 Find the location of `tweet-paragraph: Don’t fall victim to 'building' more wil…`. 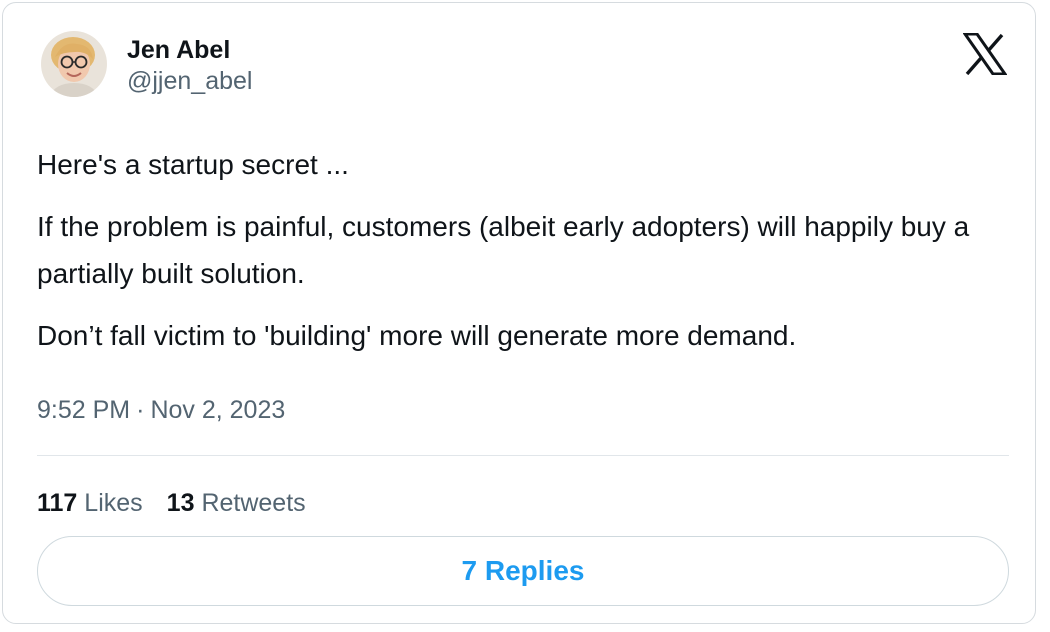

tweet-paragraph: Don’t fall victim to 'building' more wil… is located at coordinates (417, 335).